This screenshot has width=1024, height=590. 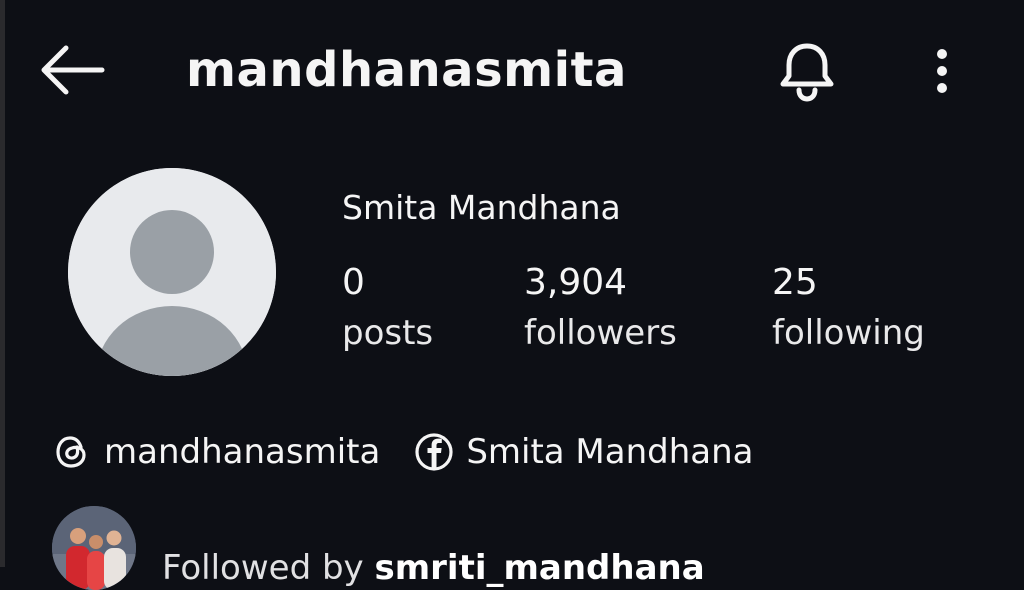 I want to click on stat-followers: 3,904 followers, so click(x=600, y=308).